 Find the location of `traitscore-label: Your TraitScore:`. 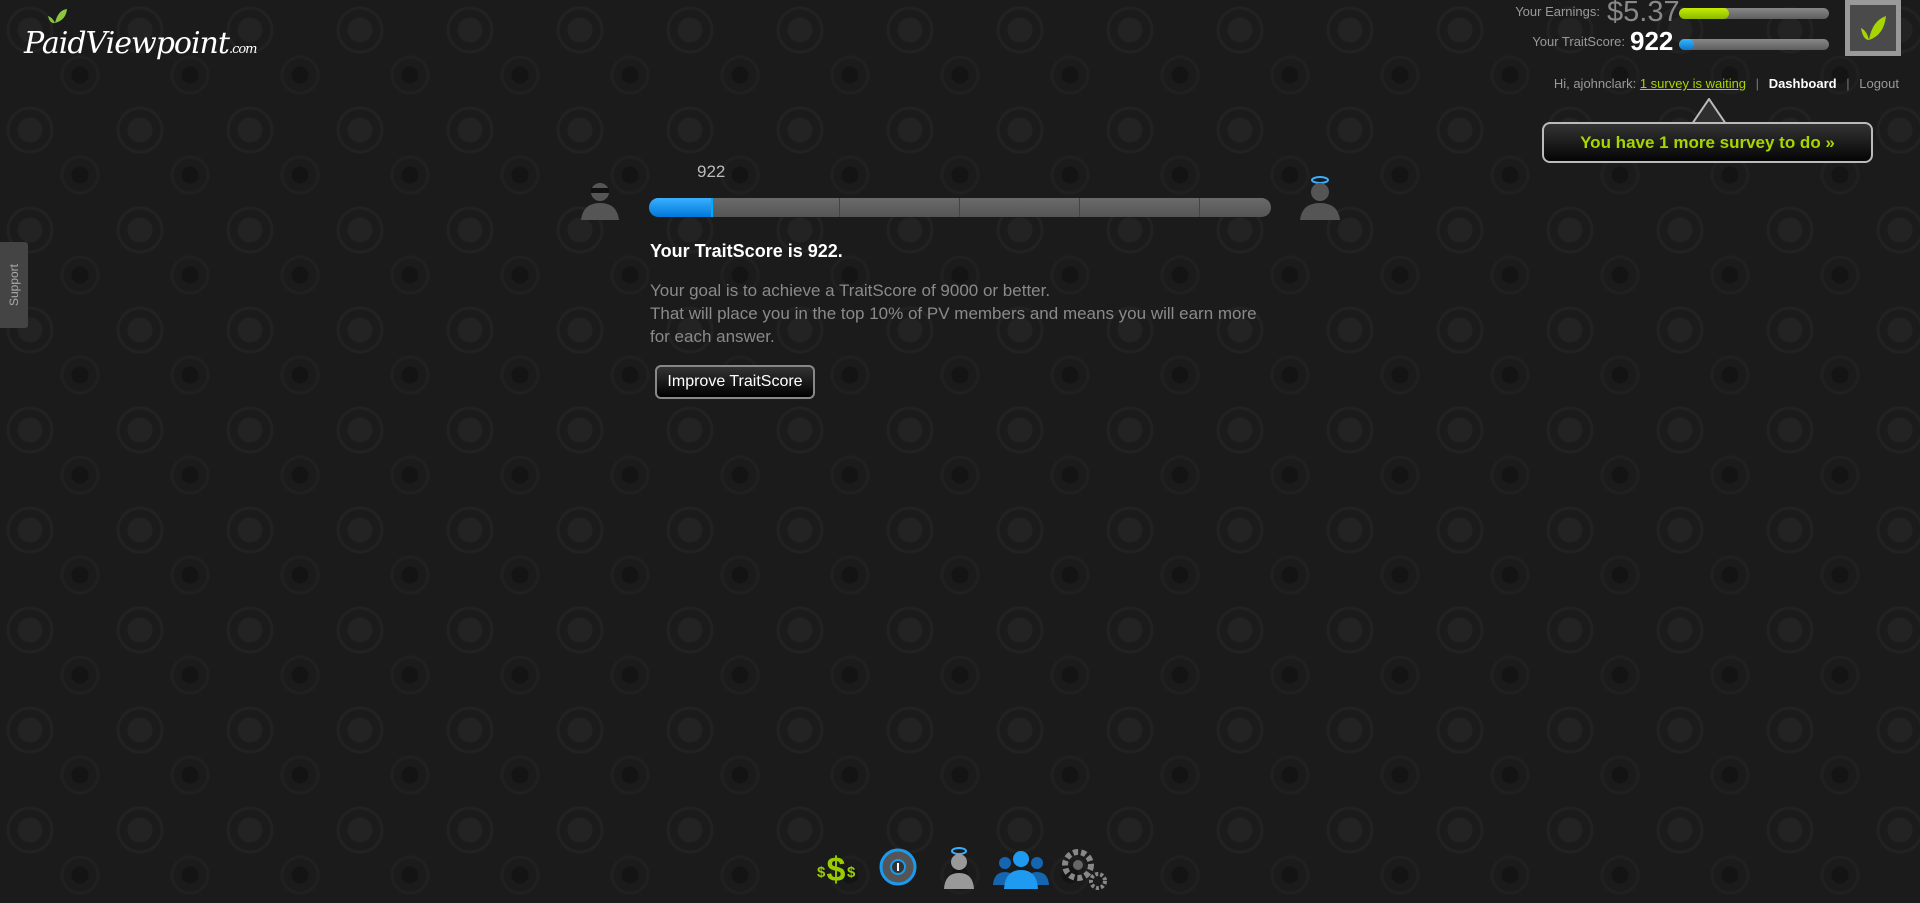

traitscore-label: Your TraitScore: is located at coordinates (1578, 41).